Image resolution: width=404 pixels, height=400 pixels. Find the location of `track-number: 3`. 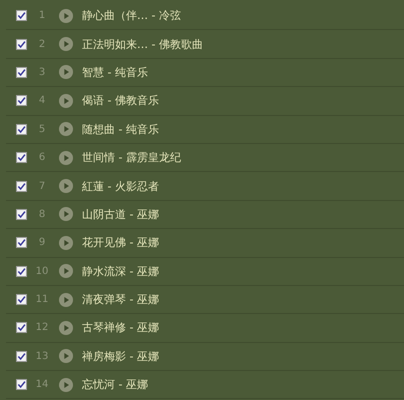

track-number: 3 is located at coordinates (42, 72).